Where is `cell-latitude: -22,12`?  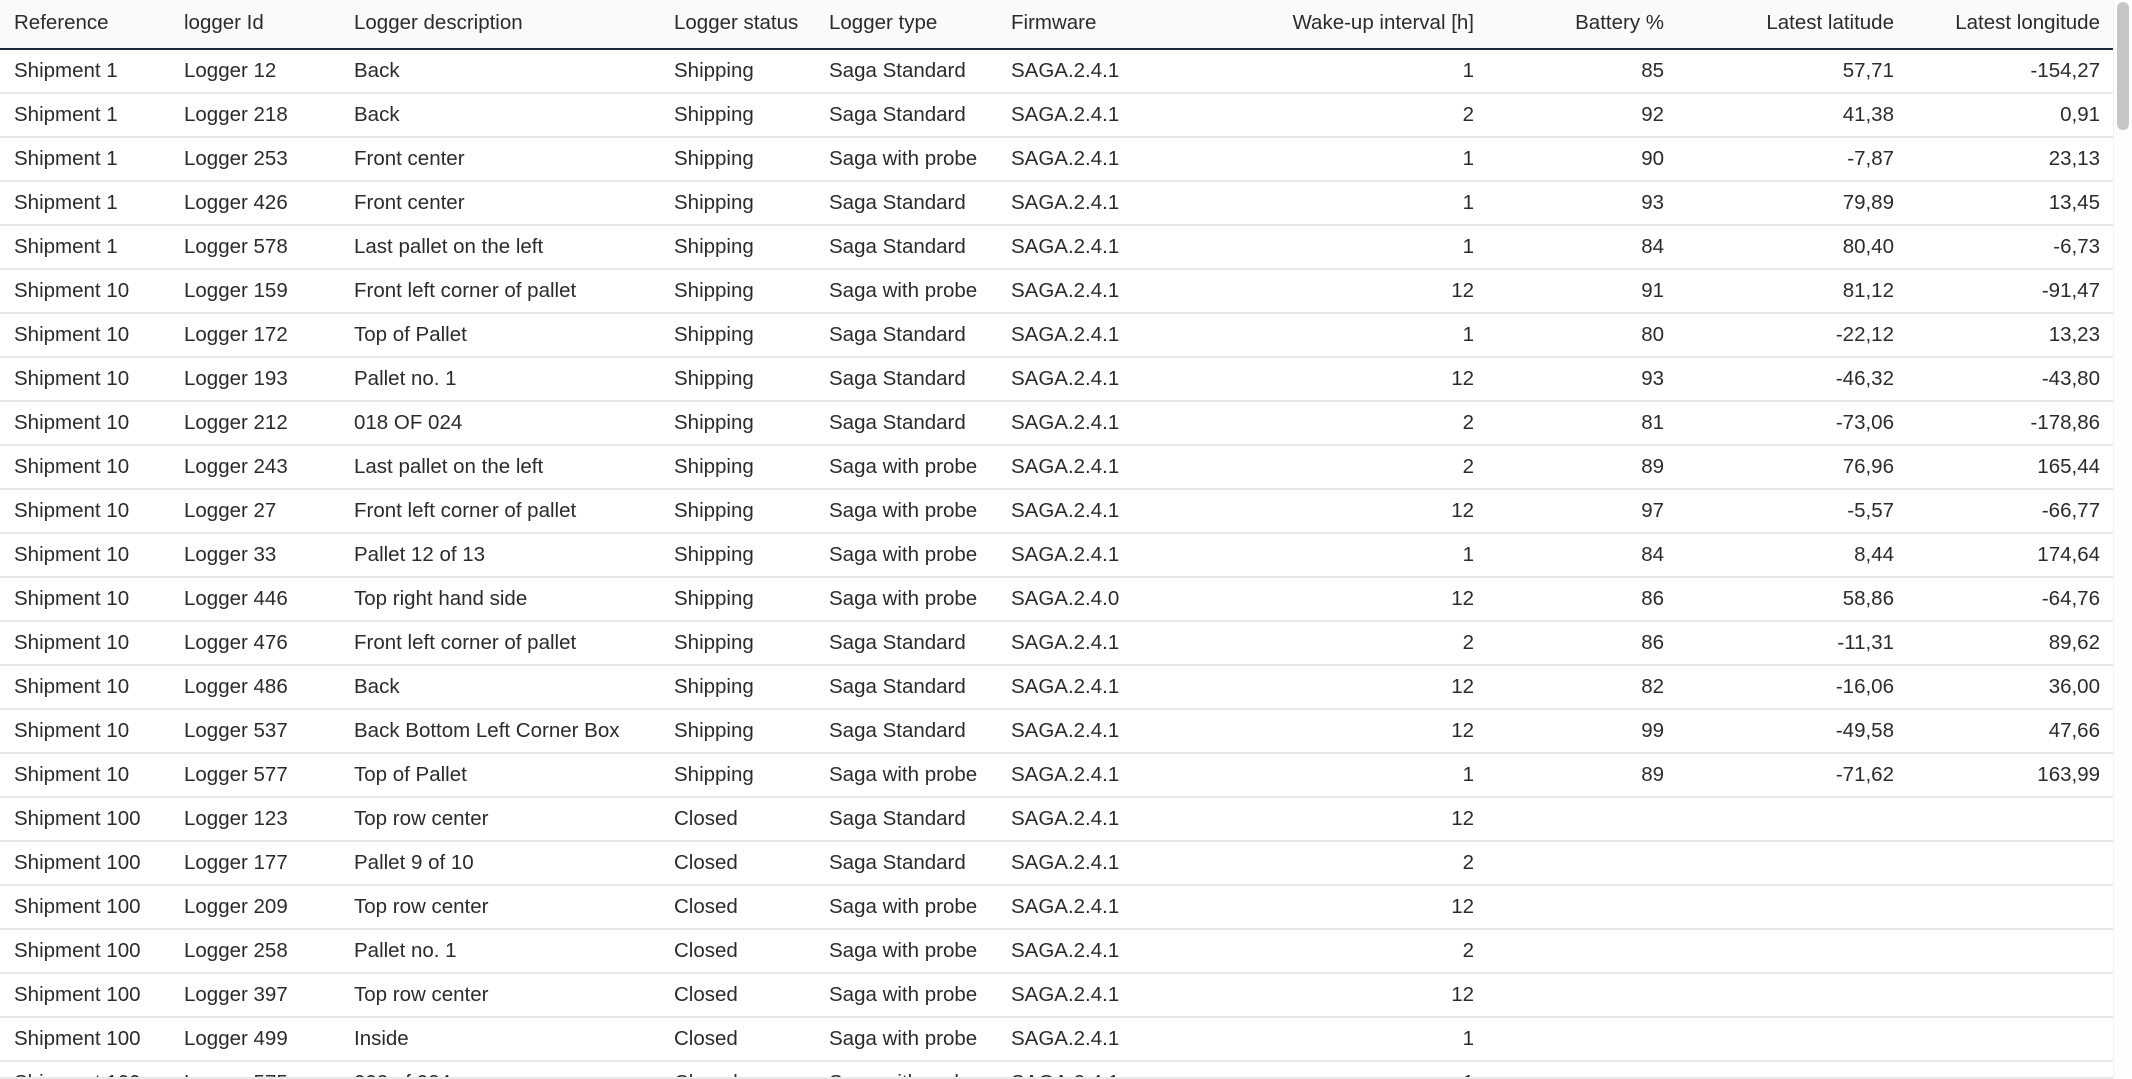
cell-latitude: -22,12 is located at coordinates (1793, 335).